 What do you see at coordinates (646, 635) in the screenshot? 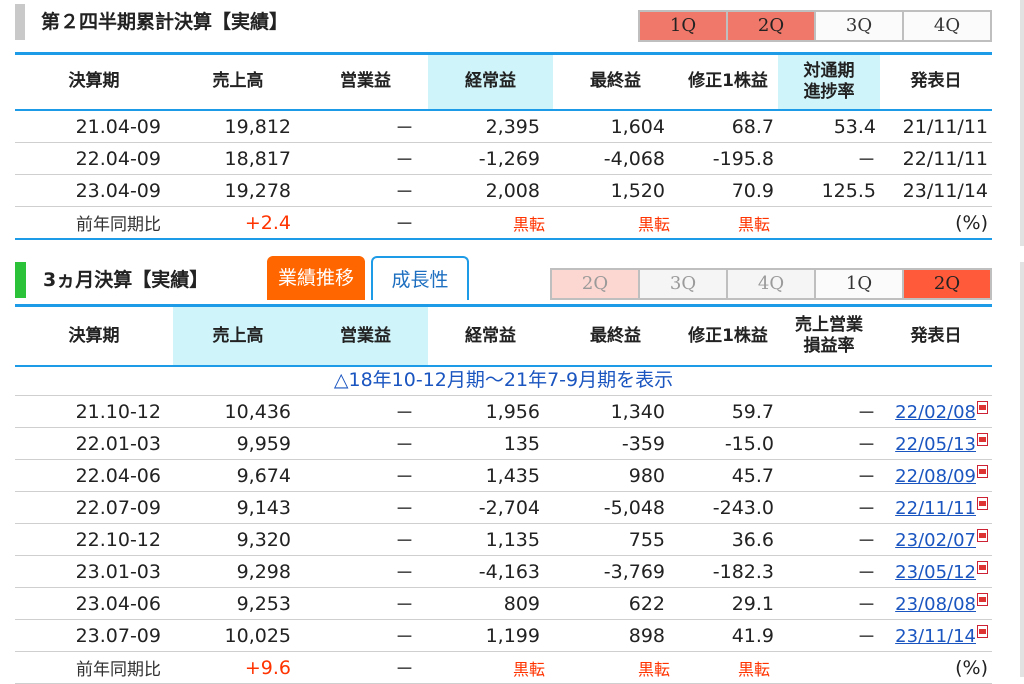
I see `net-cell: 898` at bounding box center [646, 635].